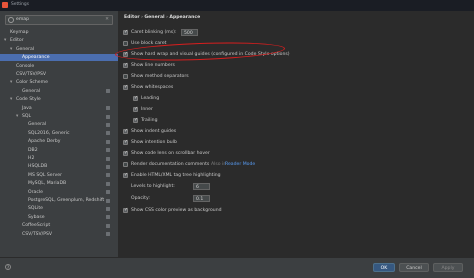  I want to click on ok-button: OK, so click(384, 267).